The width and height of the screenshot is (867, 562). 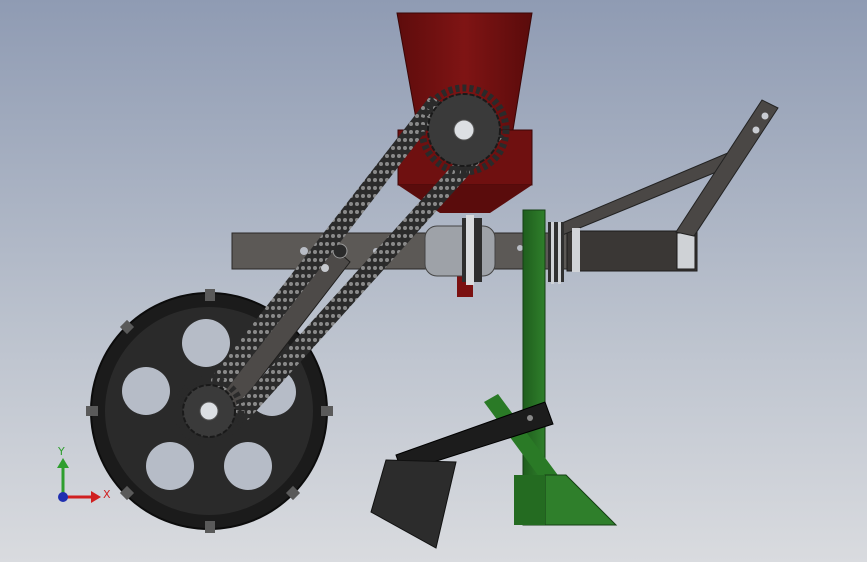 I want to click on metering-sprocket, so click(x=464, y=130).